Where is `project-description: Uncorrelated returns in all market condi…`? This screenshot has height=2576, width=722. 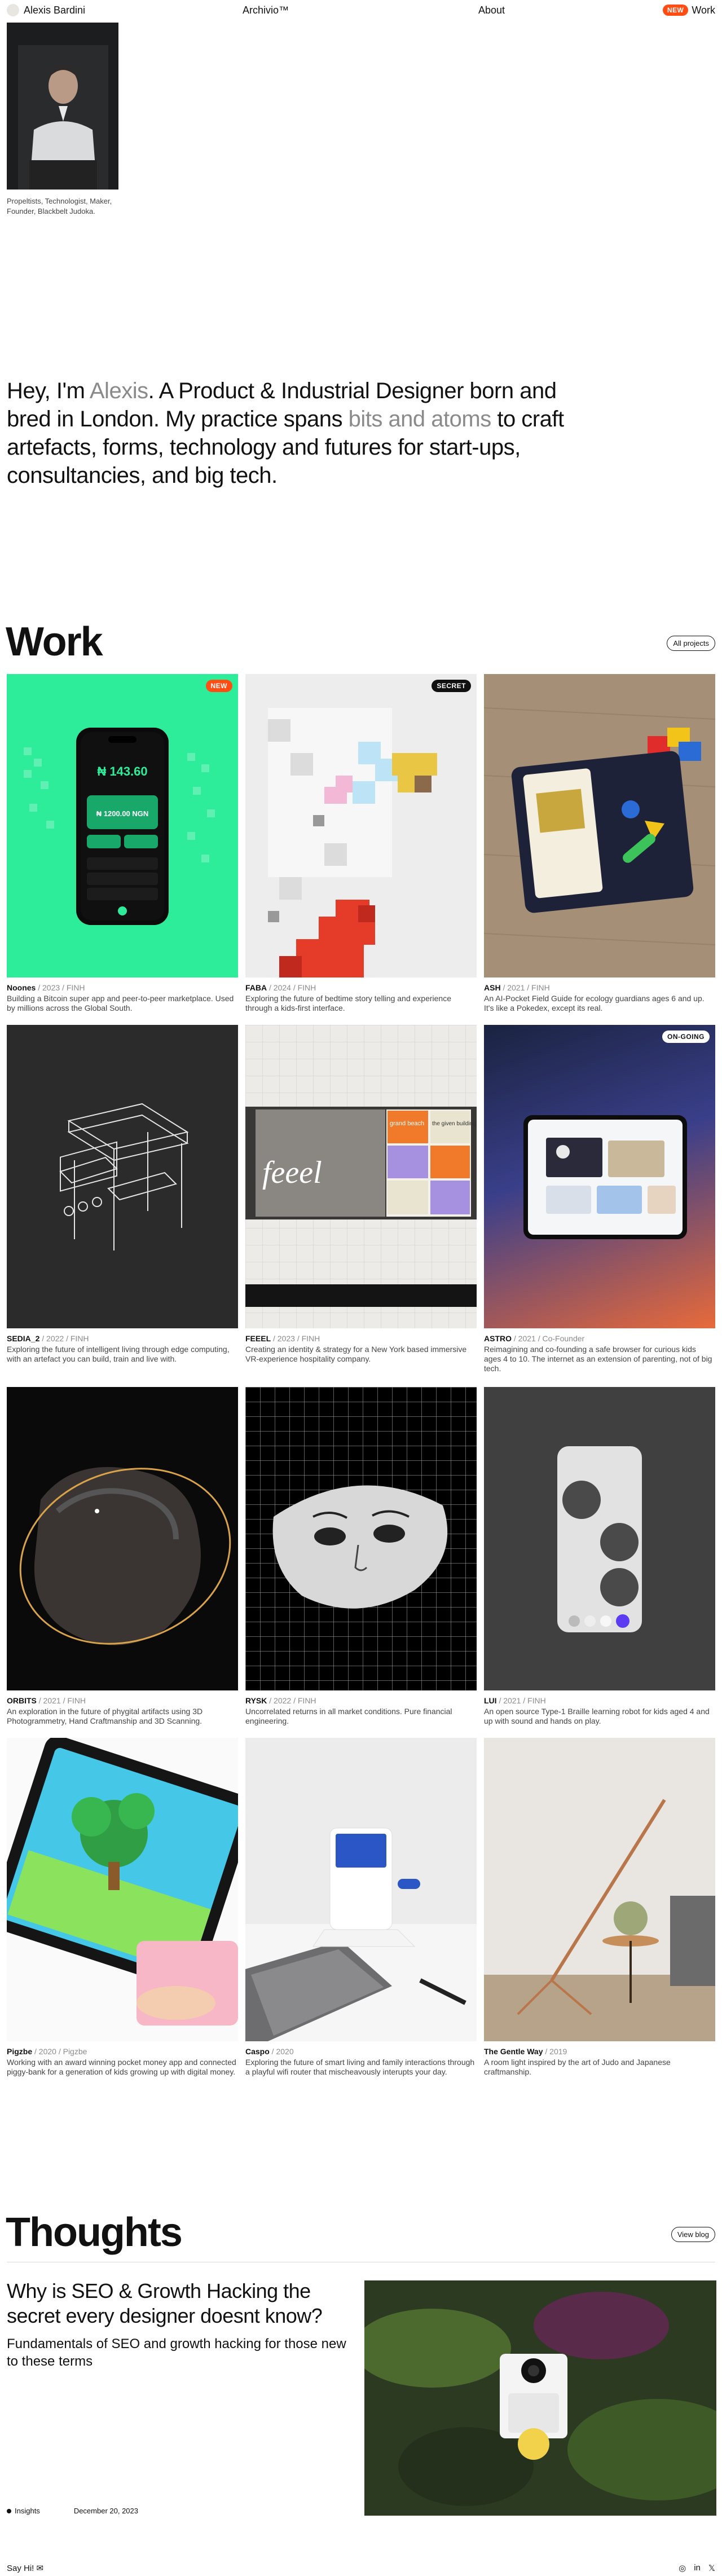
project-description: Uncorrelated returns in all market condi… is located at coordinates (348, 1716).